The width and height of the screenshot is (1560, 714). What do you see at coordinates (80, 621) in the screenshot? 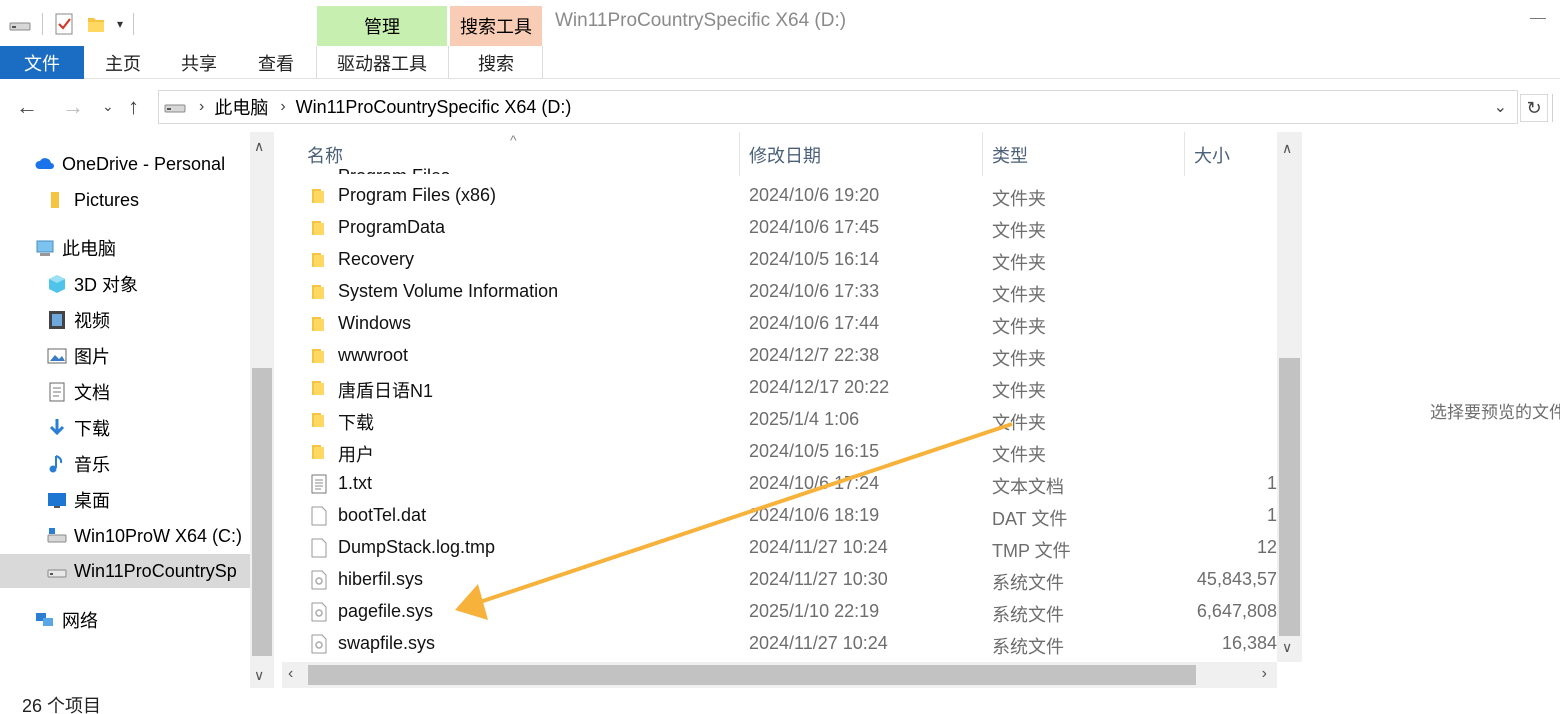
I see `nav-item-label: 网络` at bounding box center [80, 621].